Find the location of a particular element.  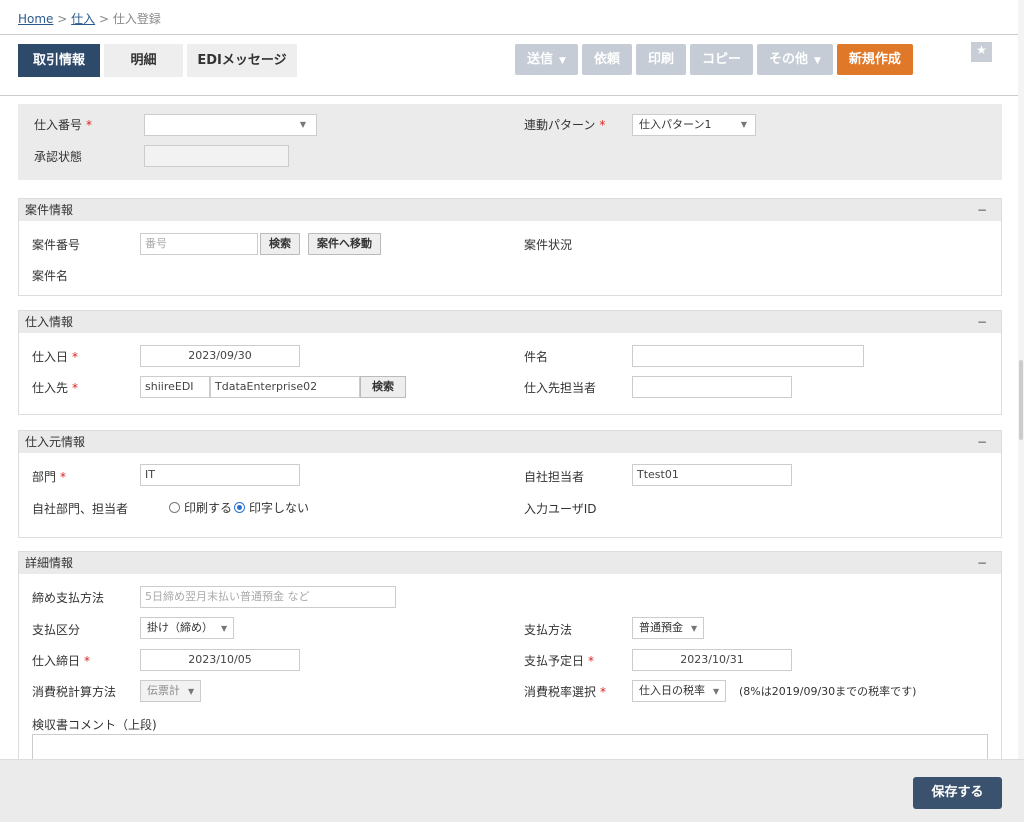

approval-status-label: 承認状態 is located at coordinates (58, 157).